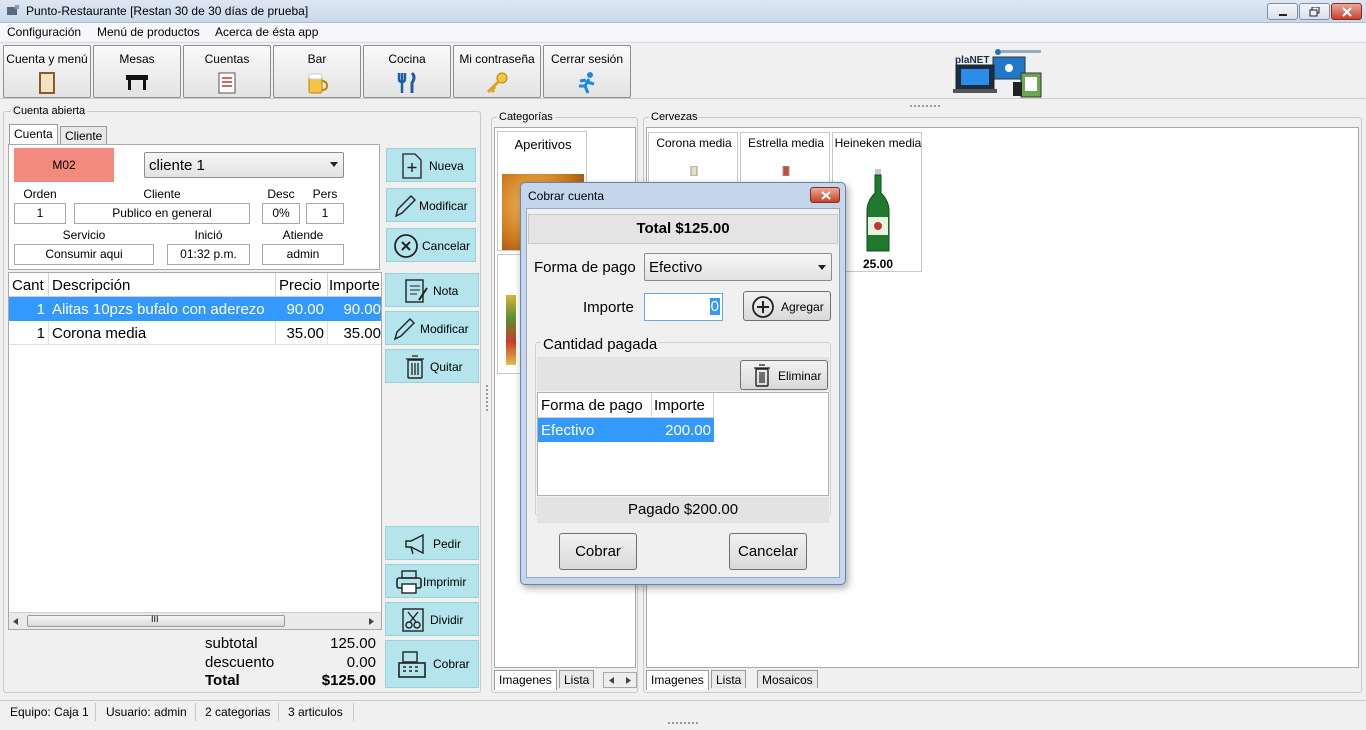 The image size is (1366, 730). I want to click on col-descripcion: Descripción, so click(91, 285).